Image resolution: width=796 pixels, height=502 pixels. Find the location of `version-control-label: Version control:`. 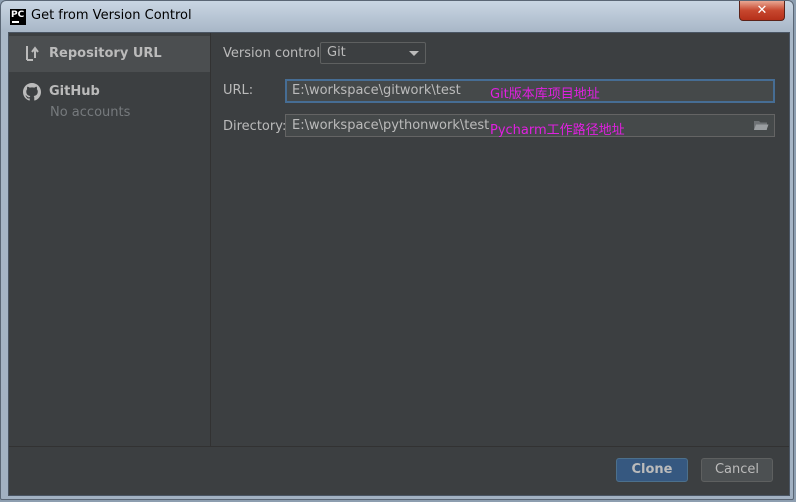

version-control-label: Version control: is located at coordinates (274, 53).